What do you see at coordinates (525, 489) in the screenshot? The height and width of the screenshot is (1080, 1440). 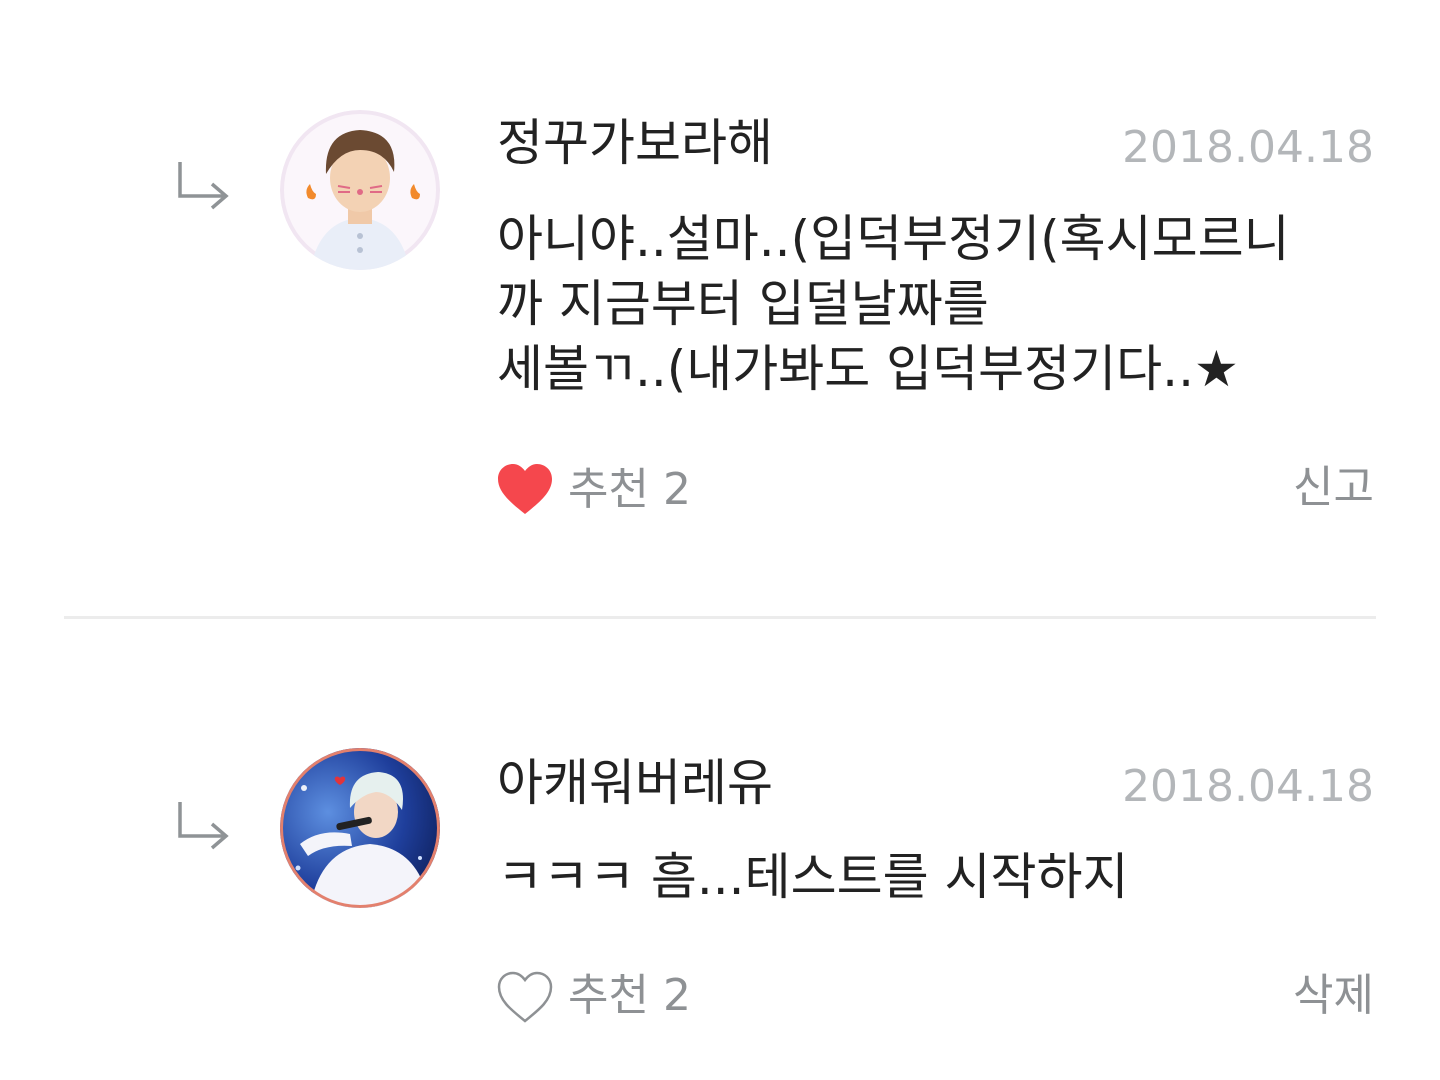 I see `heart-filled-icon` at bounding box center [525, 489].